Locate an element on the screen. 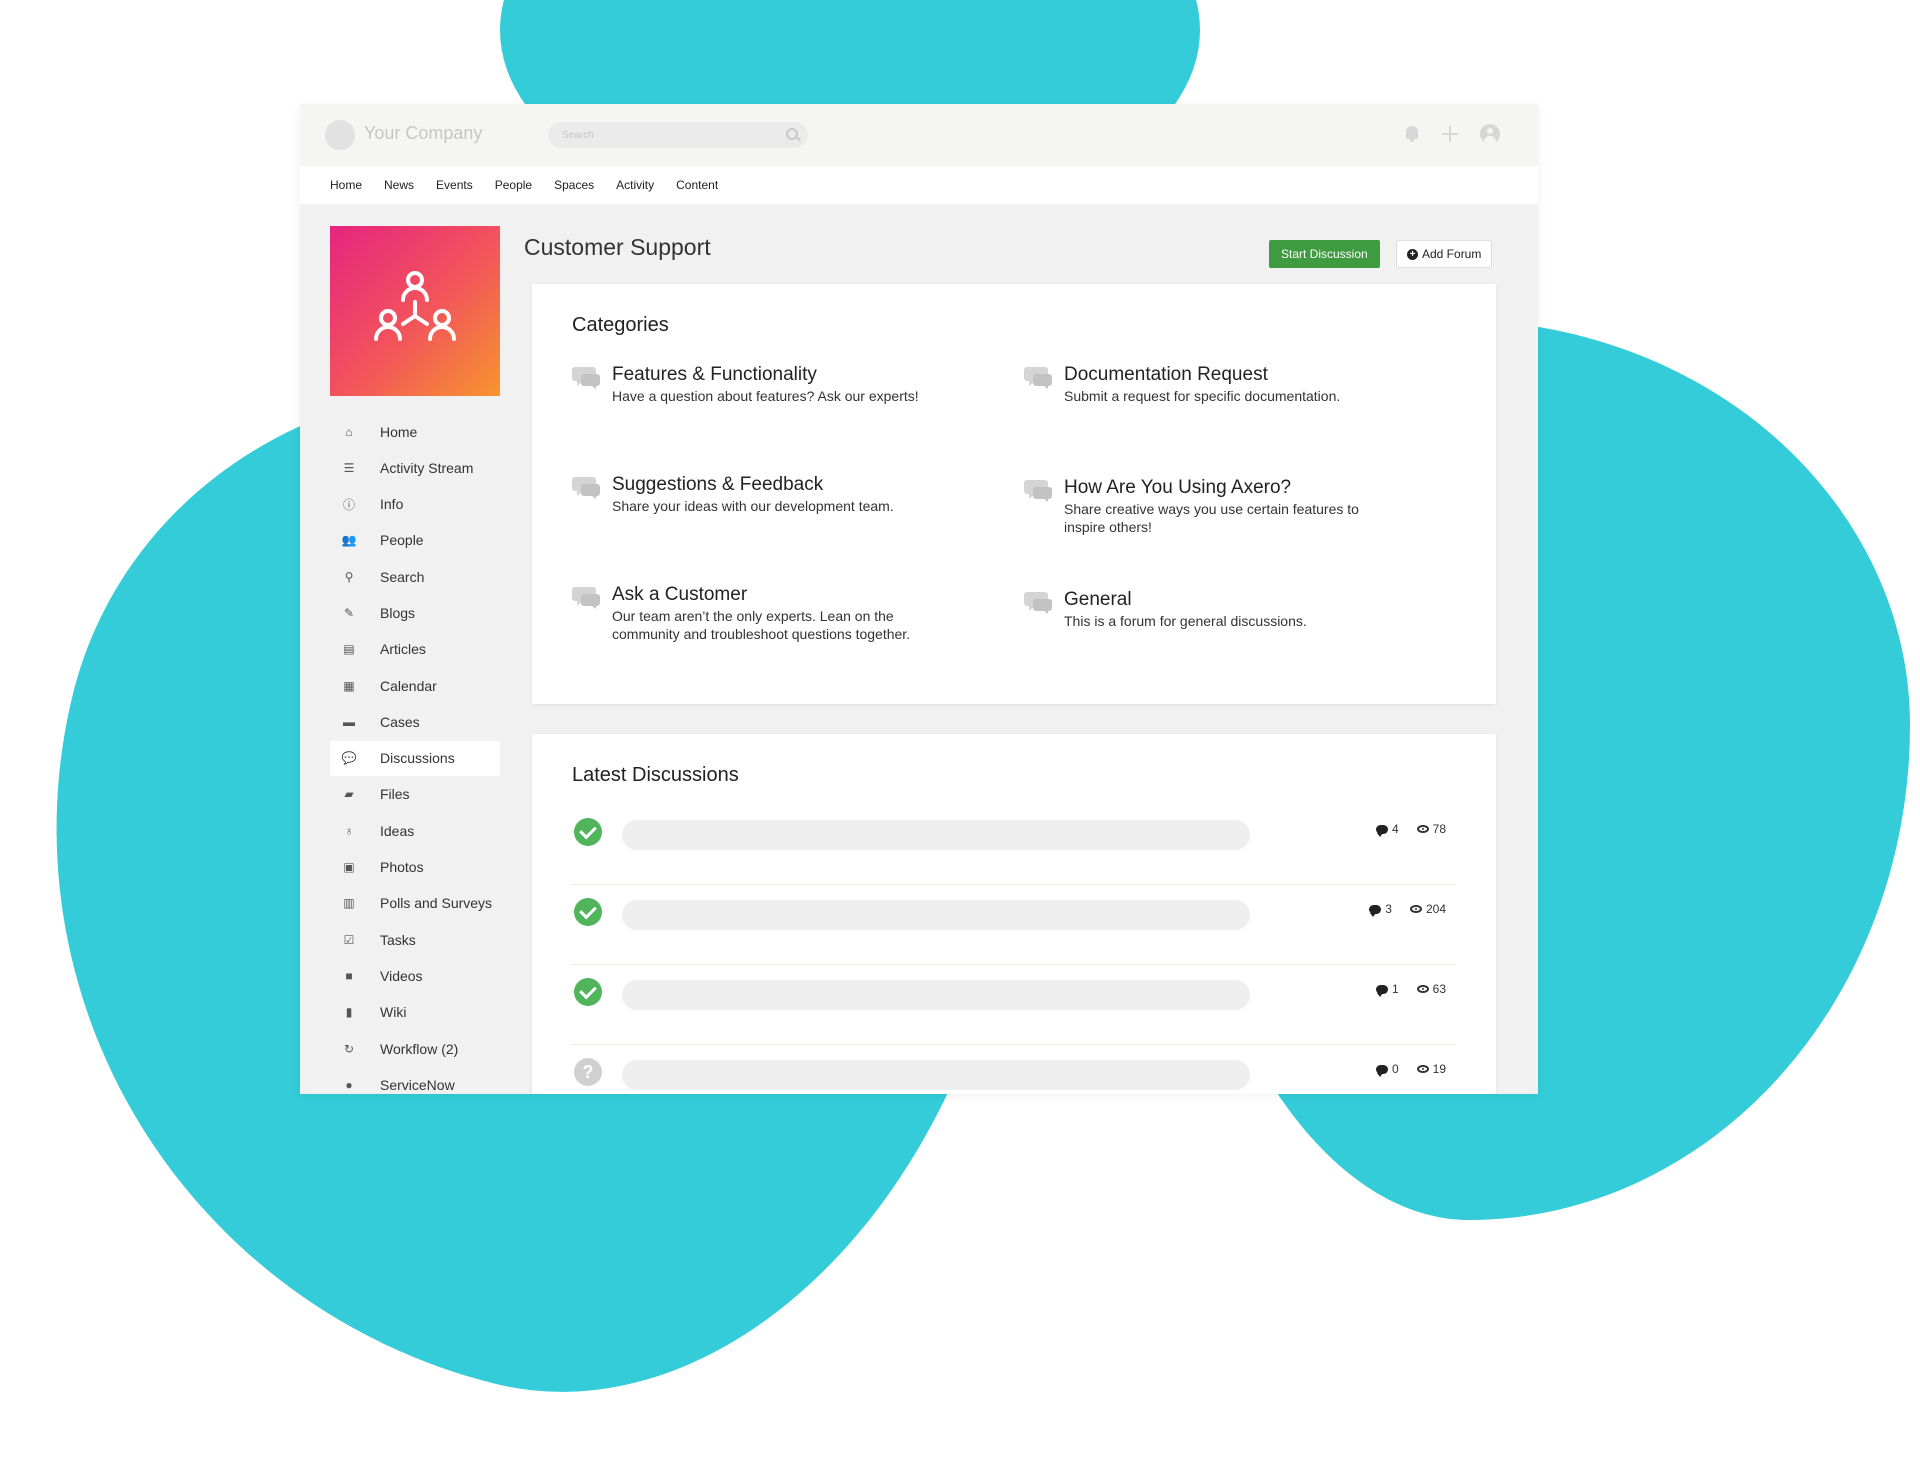  sidebar-item-articles: ▤ Articles is located at coordinates (415, 649).